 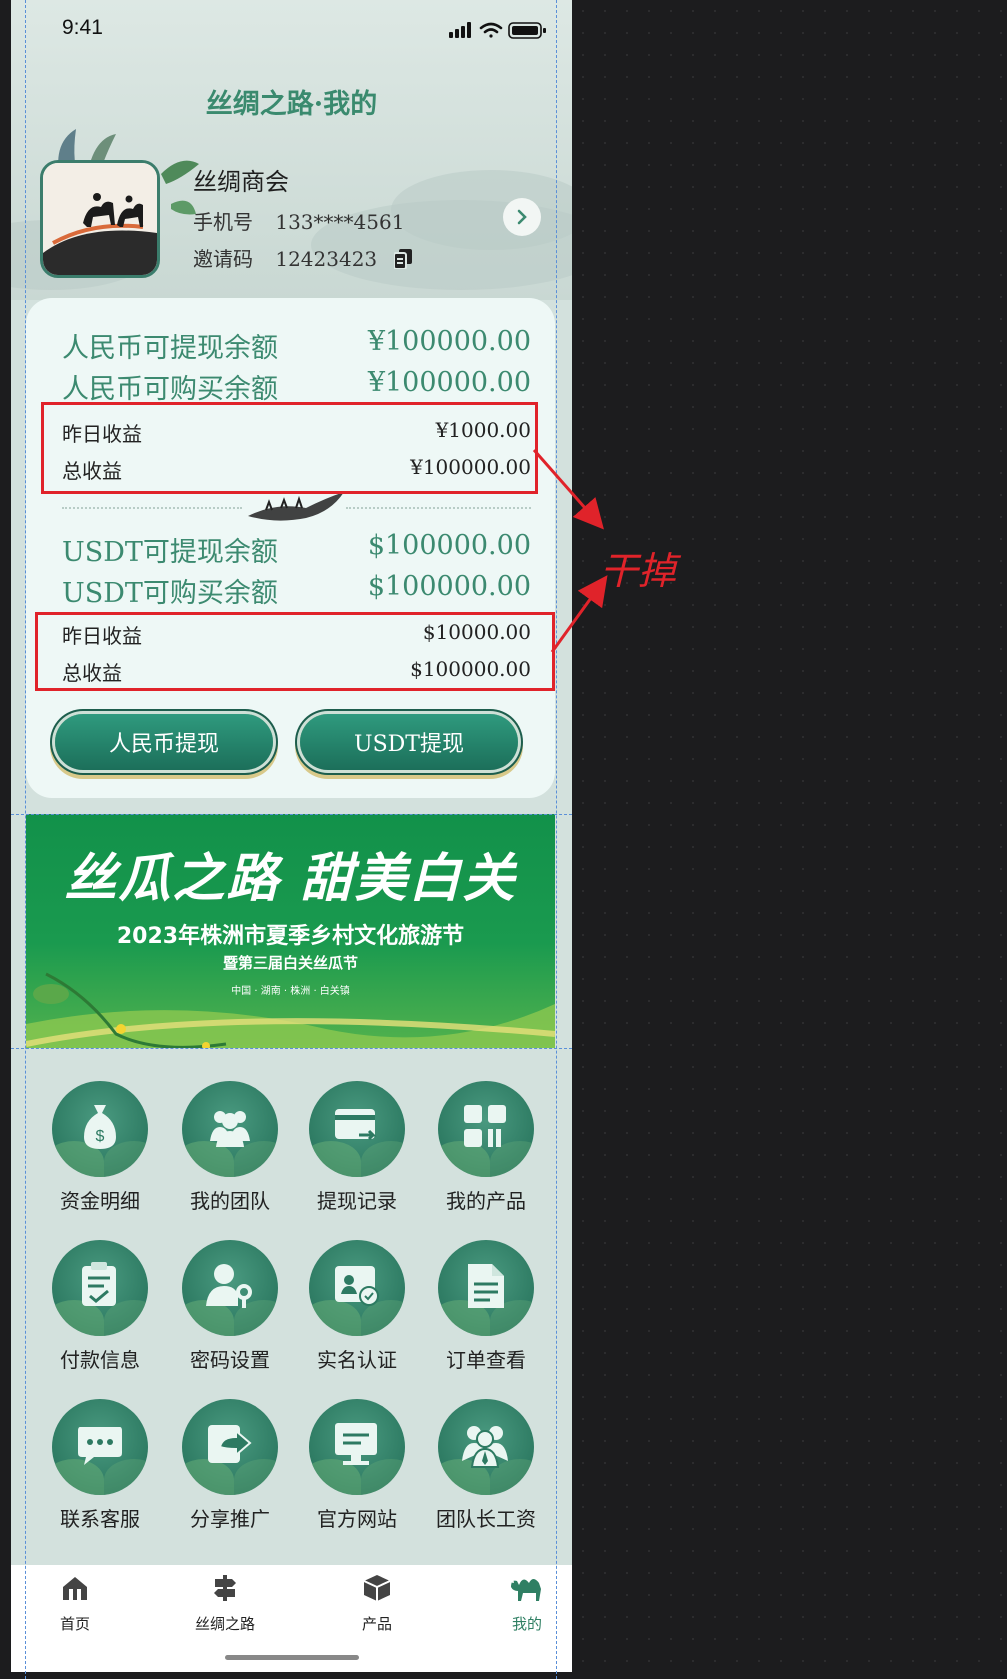 What do you see at coordinates (100, 1201) in the screenshot?
I see `menu-label: 资金明细` at bounding box center [100, 1201].